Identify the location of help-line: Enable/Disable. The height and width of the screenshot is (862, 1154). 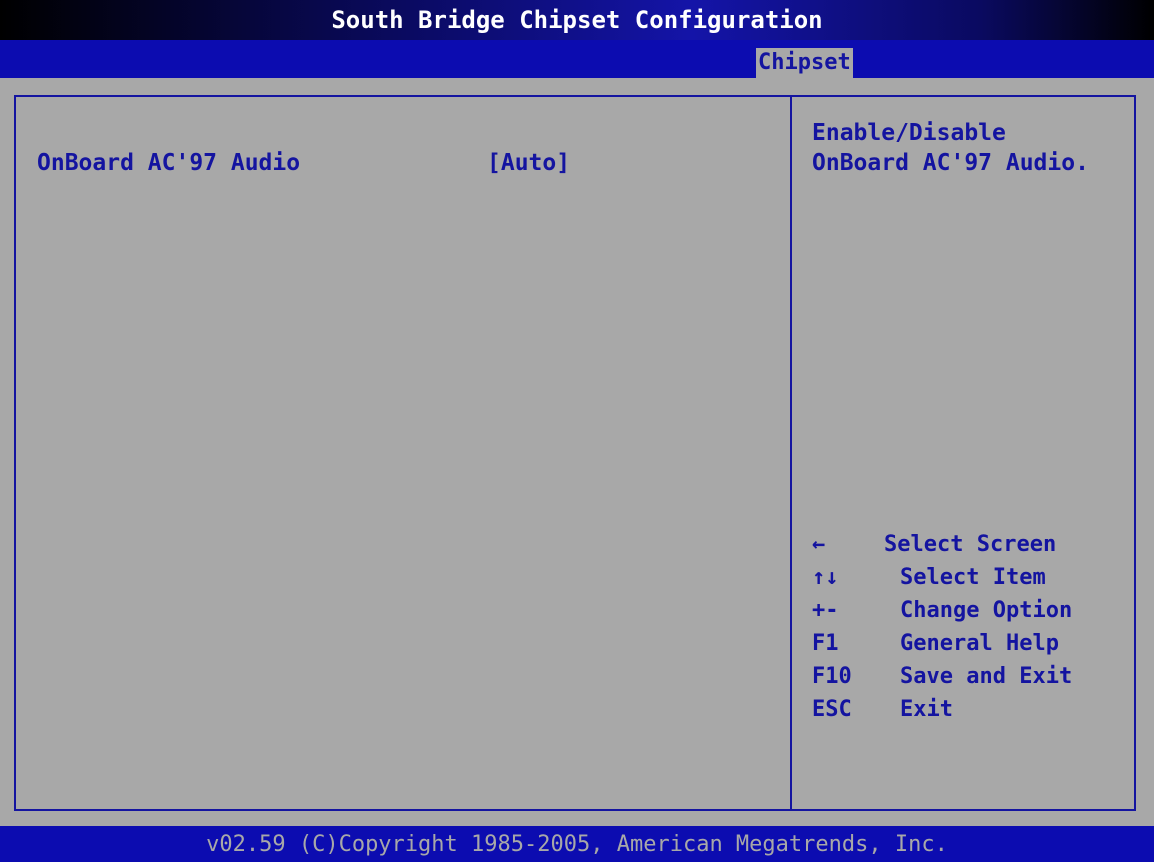
(909, 133).